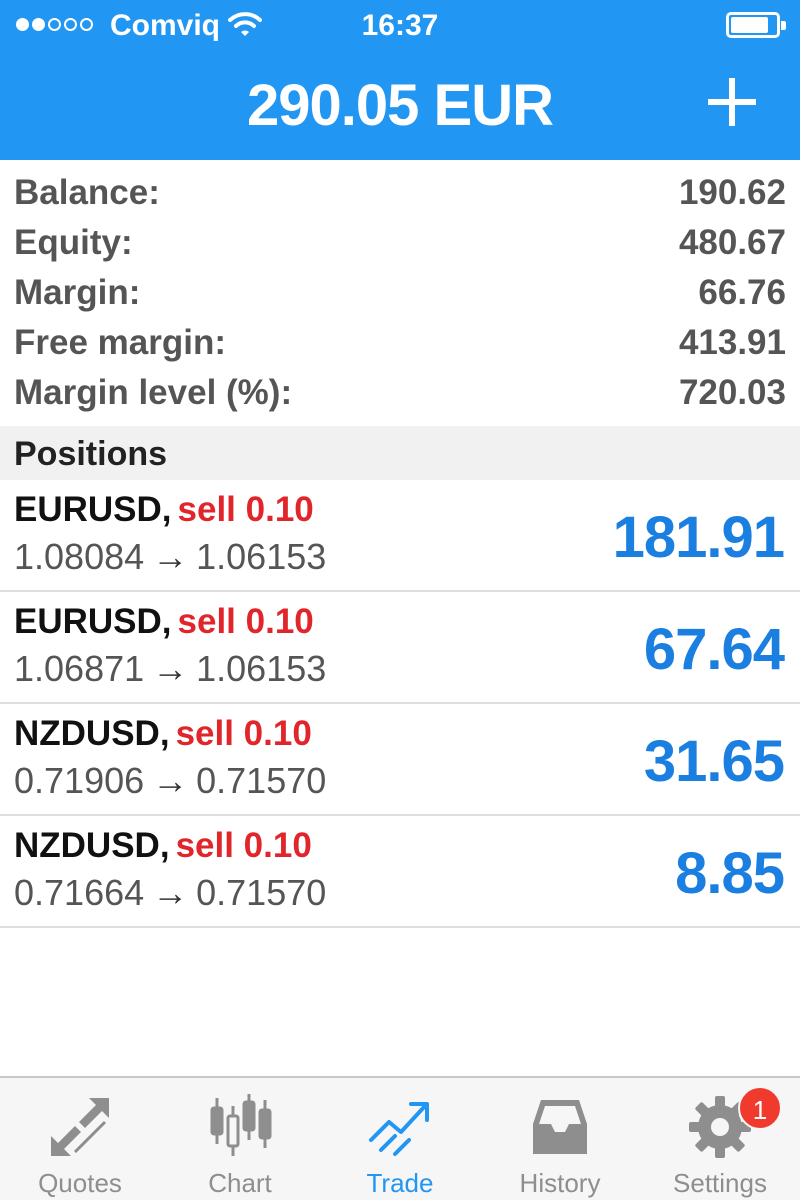 The image size is (800, 1200). I want to click on tab-chart: Chart, so click(240, 1139).